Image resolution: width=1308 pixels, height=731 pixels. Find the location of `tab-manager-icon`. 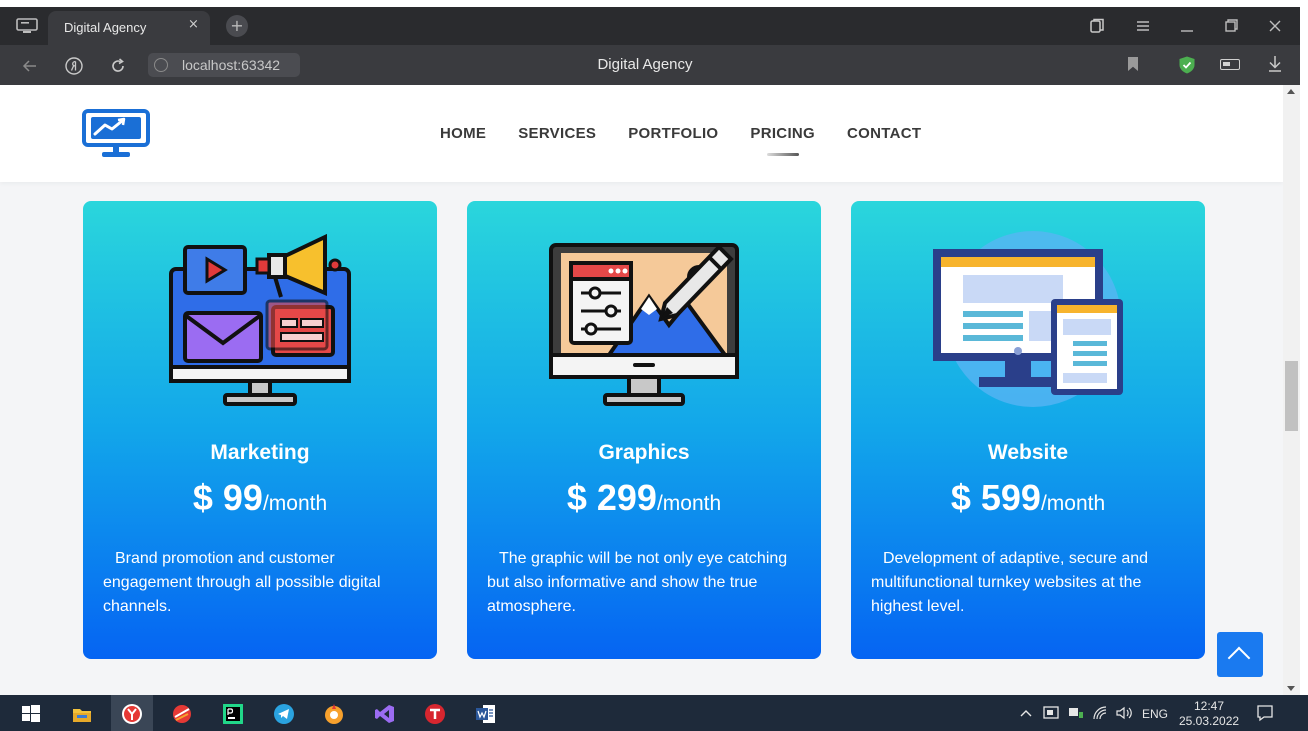

tab-manager-icon is located at coordinates (1097, 26).